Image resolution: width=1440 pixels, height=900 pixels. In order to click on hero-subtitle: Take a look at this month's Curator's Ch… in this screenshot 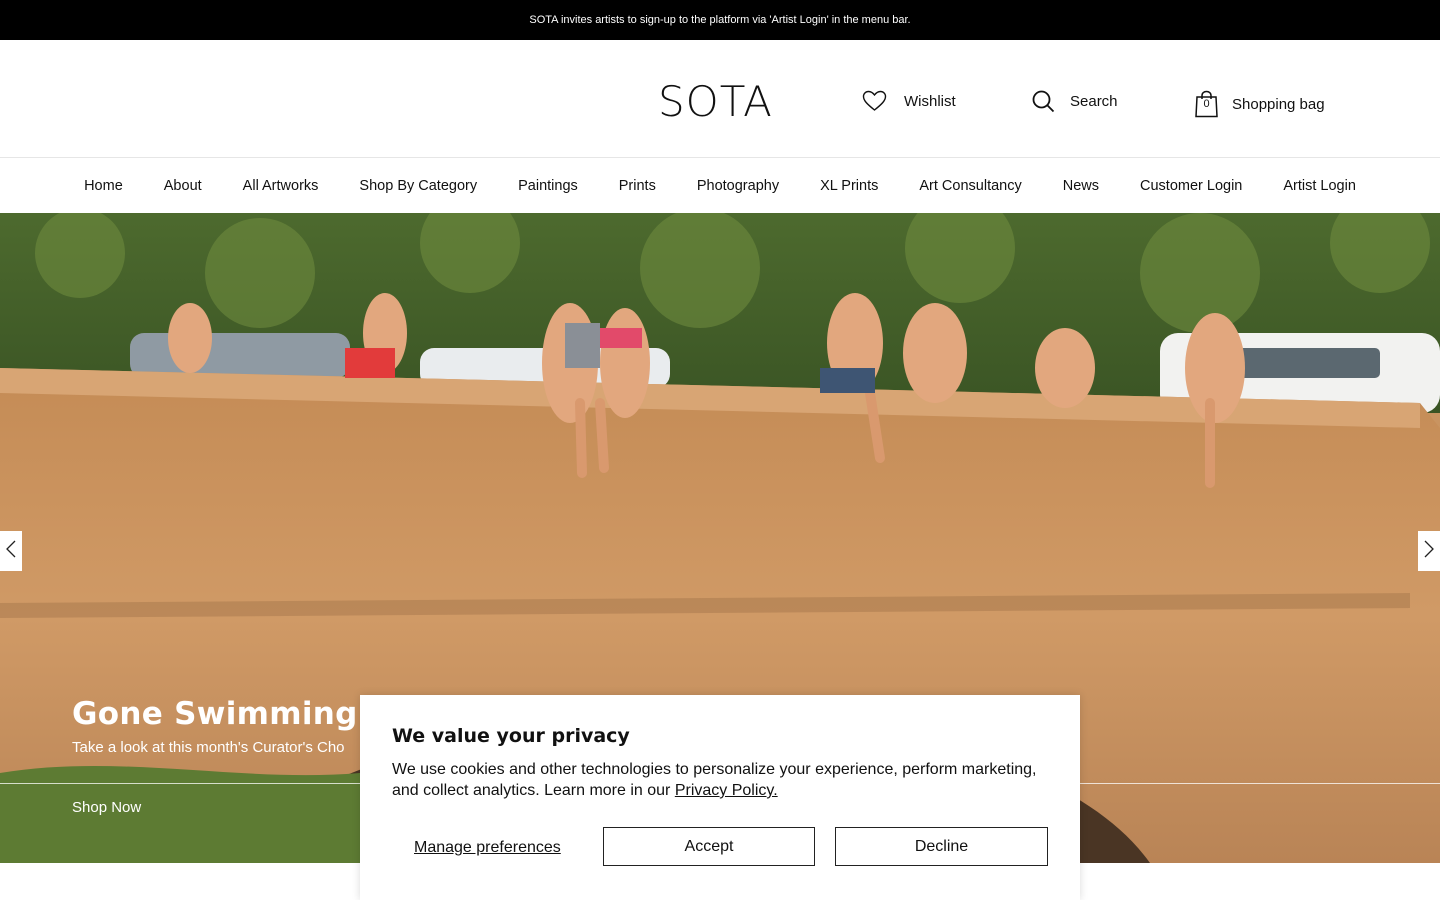, I will do `click(208, 747)`.